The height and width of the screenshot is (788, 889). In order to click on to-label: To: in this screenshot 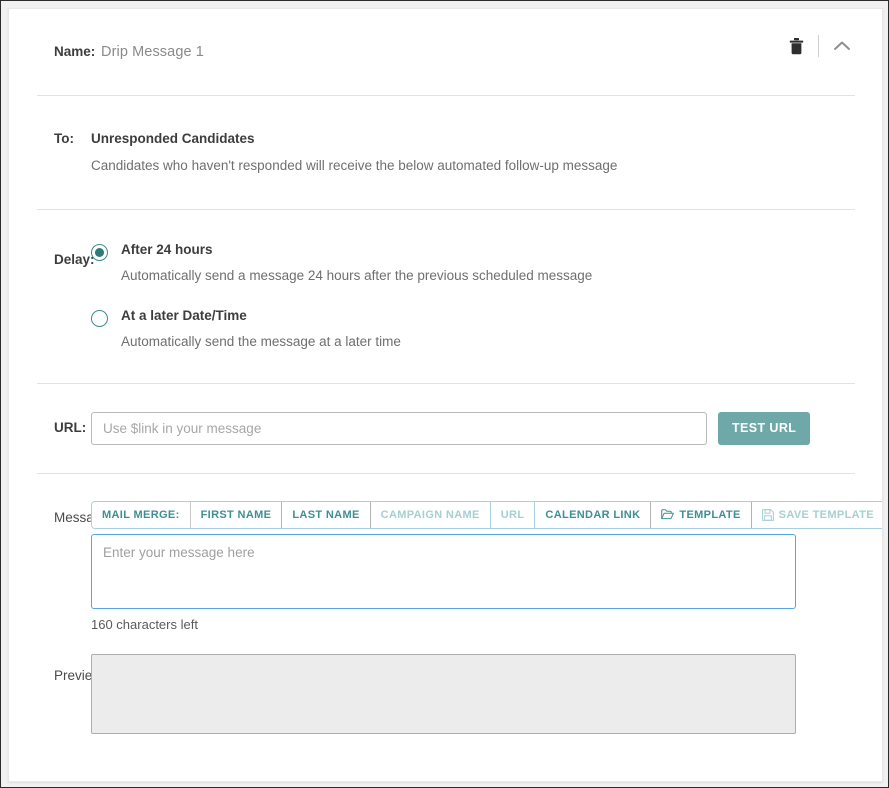, I will do `click(64, 138)`.